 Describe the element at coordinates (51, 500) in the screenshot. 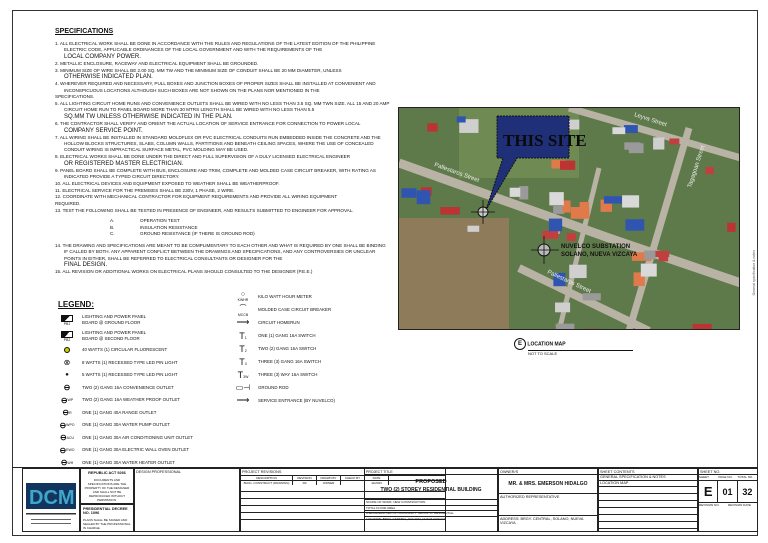

I see `firm-logo: DCM` at that location.